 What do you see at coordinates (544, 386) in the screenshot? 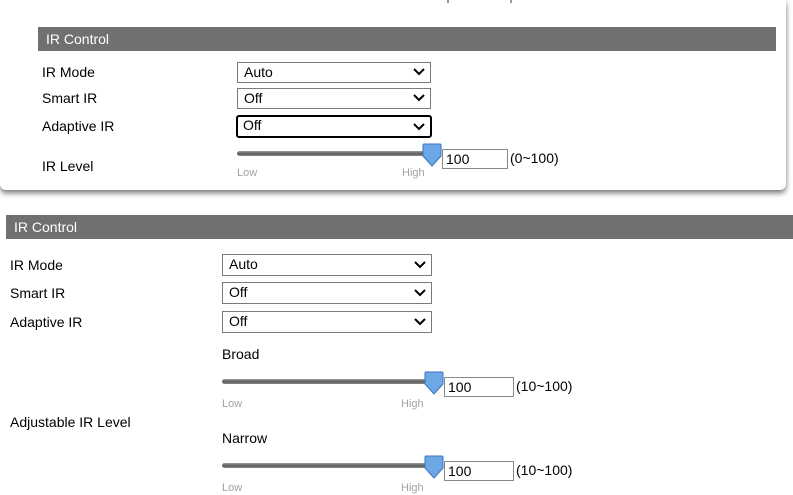
I see `broad-level-range: (10~100)` at bounding box center [544, 386].